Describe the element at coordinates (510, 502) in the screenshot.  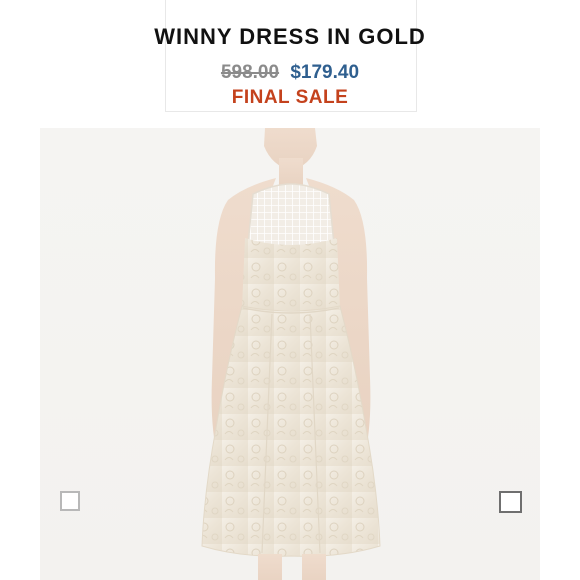
I see `color-swatch-right` at that location.